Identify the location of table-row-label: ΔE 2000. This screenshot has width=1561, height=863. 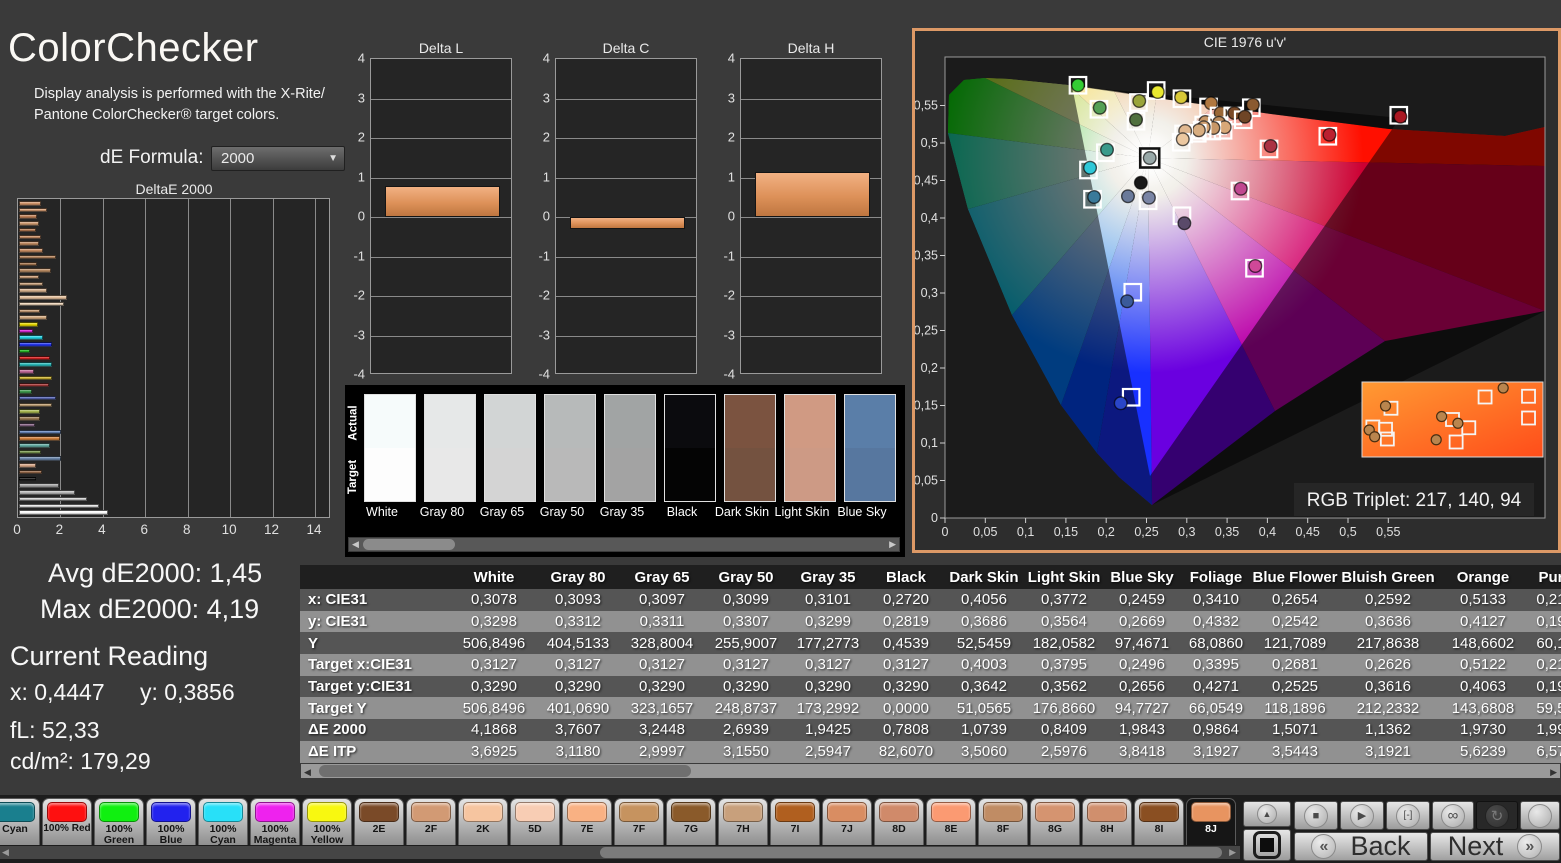
(337, 730).